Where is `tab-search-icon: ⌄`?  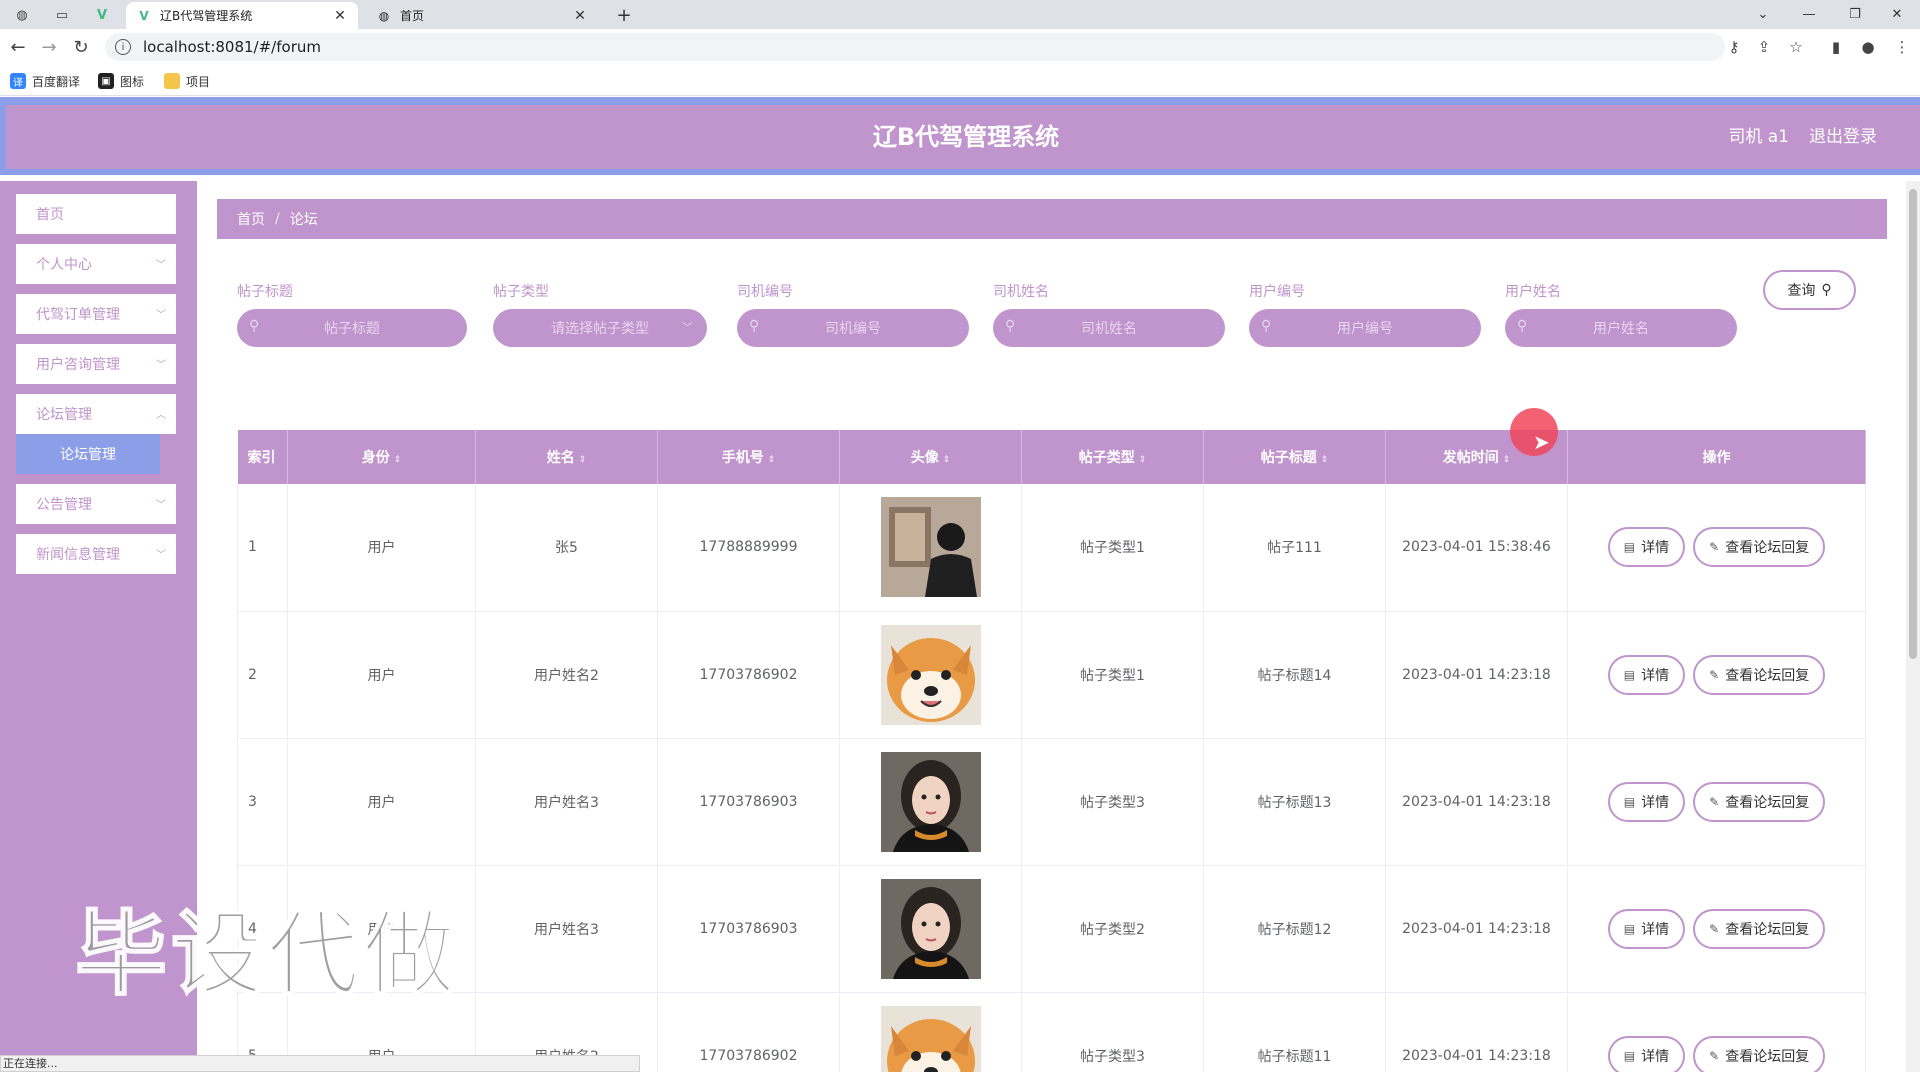
tab-search-icon: ⌄ is located at coordinates (1763, 14).